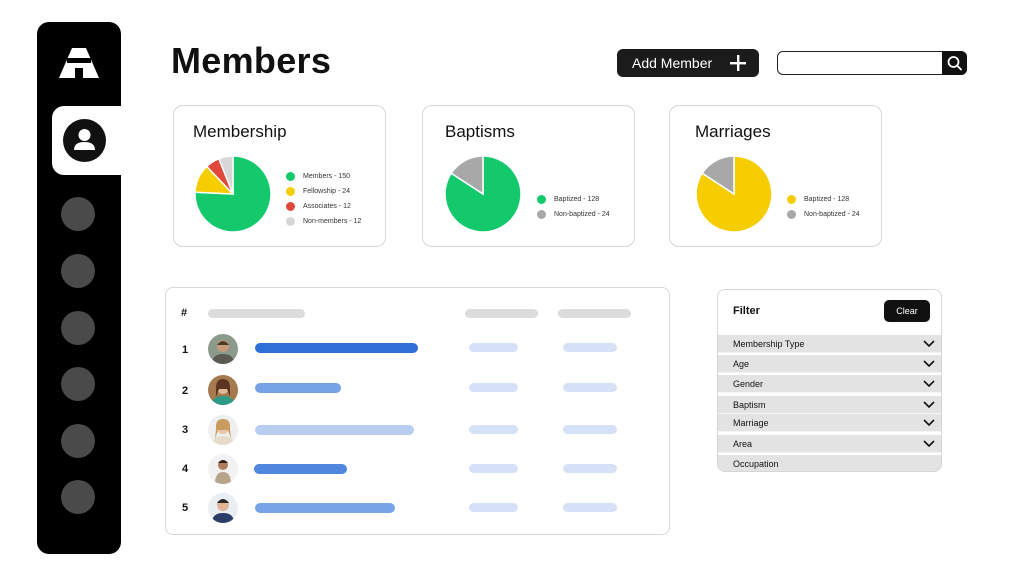 Image resolution: width=1024 pixels, height=576 pixels. Describe the element at coordinates (185, 430) in the screenshot. I see `row-number: 3` at that location.